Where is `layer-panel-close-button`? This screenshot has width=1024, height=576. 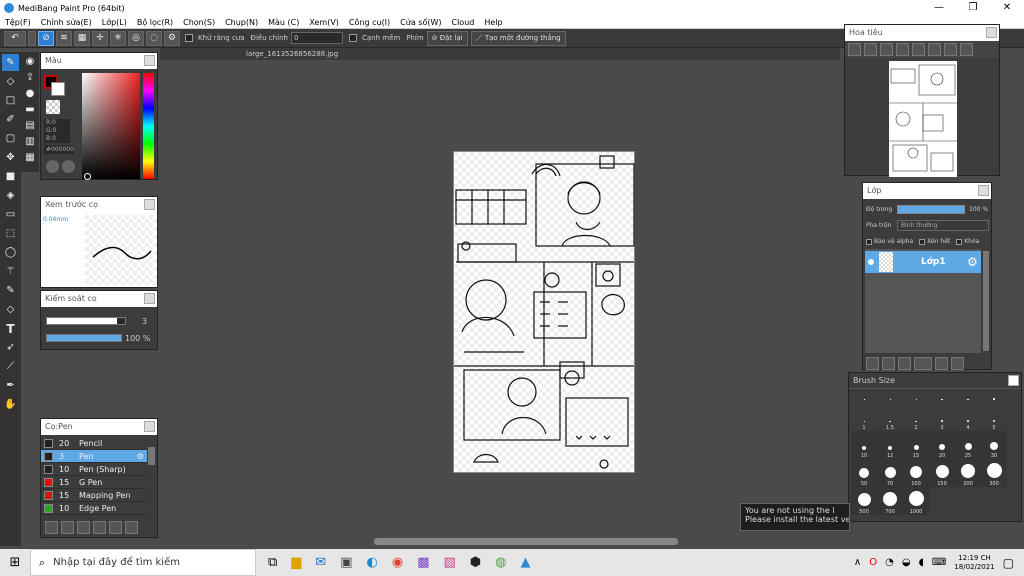 layer-panel-close-button is located at coordinates (983, 190).